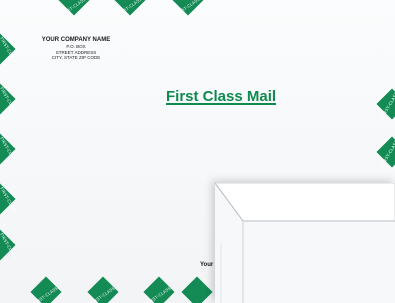 This screenshot has width=395, height=303. I want to click on back-return-address-partial: Your, so click(207, 265).